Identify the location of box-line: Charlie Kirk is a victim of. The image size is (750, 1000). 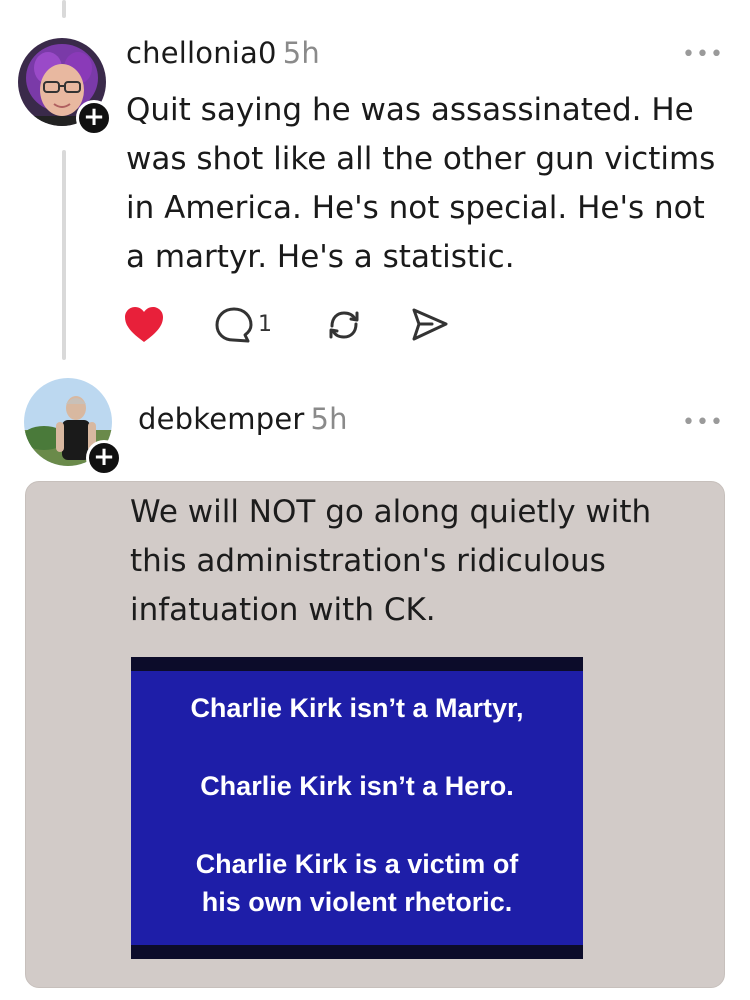
(357, 864).